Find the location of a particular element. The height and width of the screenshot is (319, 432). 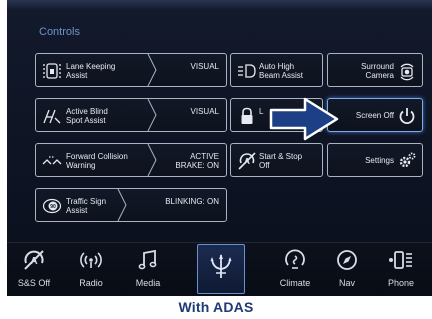

figure-caption: With ADAS is located at coordinates (216, 307).